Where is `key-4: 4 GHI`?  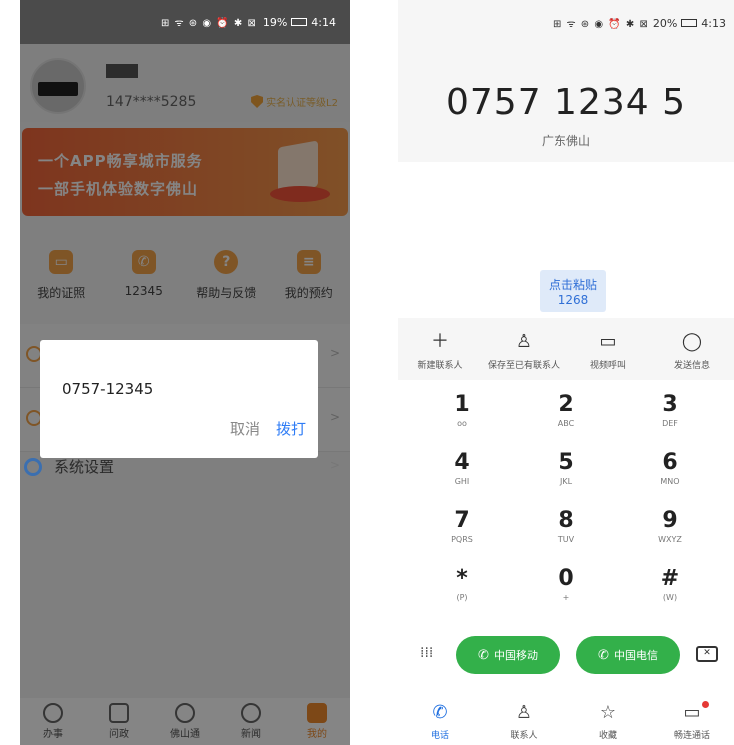
key-4: 4 GHI is located at coordinates (462, 479).